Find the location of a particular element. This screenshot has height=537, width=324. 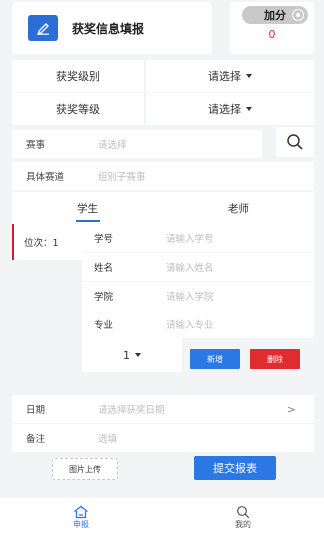

event-placeholder: 请选择 is located at coordinates (112, 145).